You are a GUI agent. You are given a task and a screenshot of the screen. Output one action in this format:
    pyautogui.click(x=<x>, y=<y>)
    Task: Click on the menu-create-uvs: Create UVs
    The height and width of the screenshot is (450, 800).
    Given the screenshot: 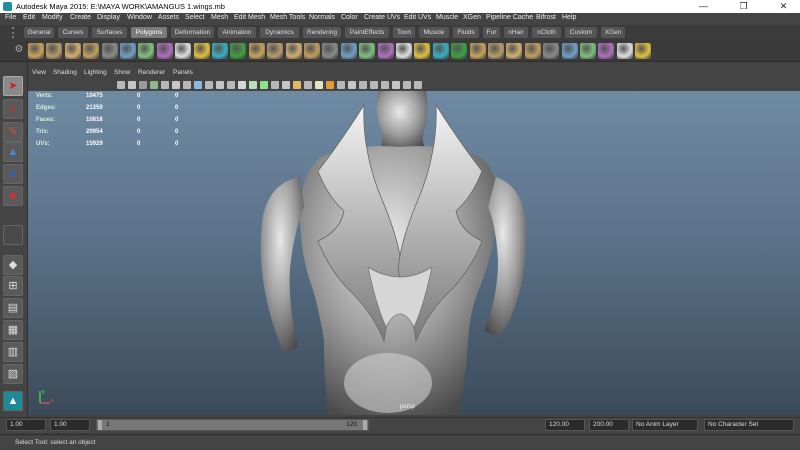 What is the action you would take?
    pyautogui.click(x=382, y=17)
    